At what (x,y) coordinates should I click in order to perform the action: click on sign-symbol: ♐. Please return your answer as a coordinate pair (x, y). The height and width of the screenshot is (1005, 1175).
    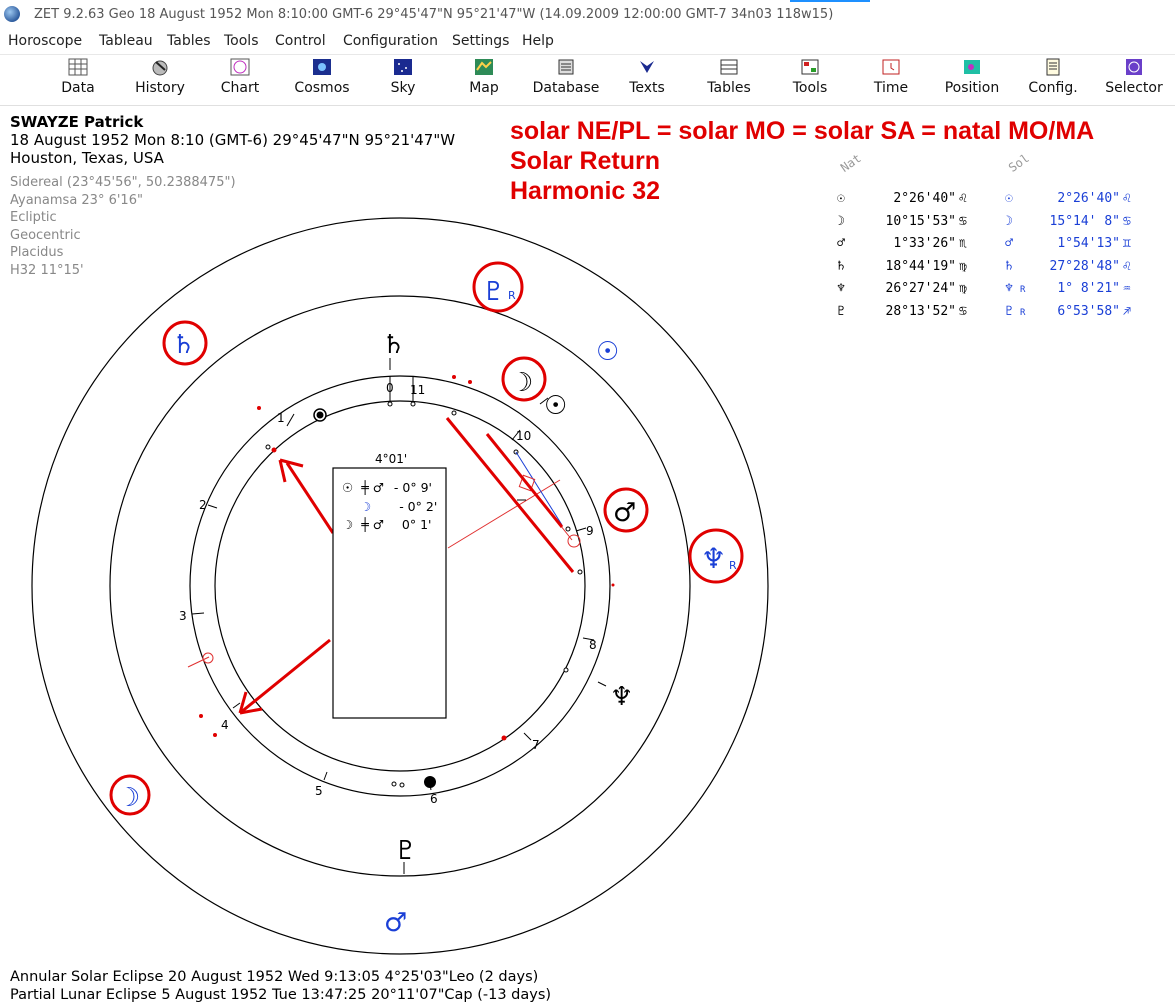
    Looking at the image, I should click on (1127, 311).